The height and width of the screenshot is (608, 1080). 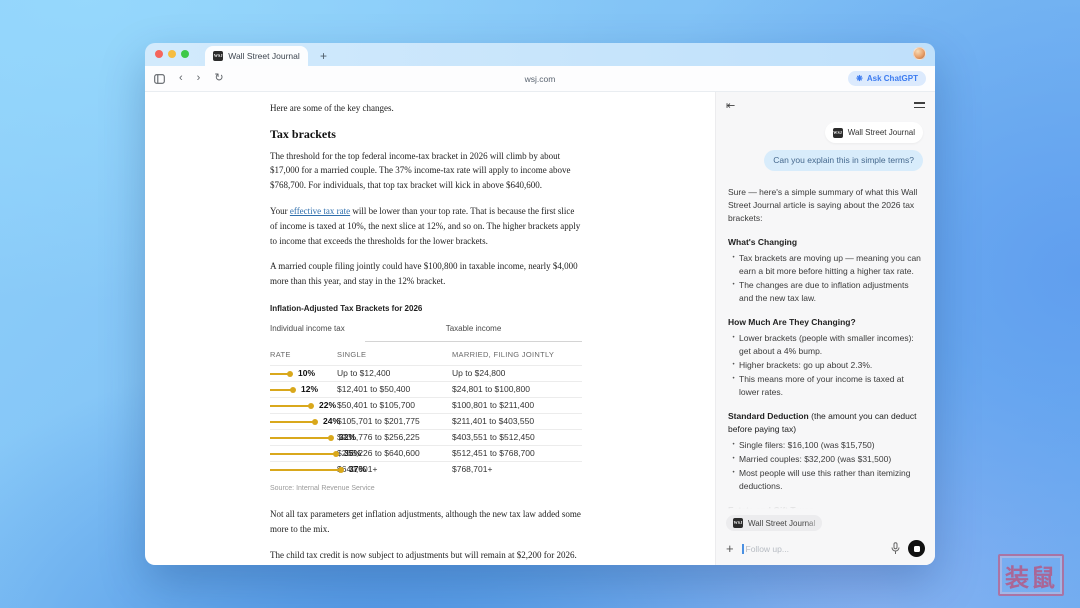 I want to click on bottom-source-chip: WSJ Wall Street Journal, so click(x=774, y=523).